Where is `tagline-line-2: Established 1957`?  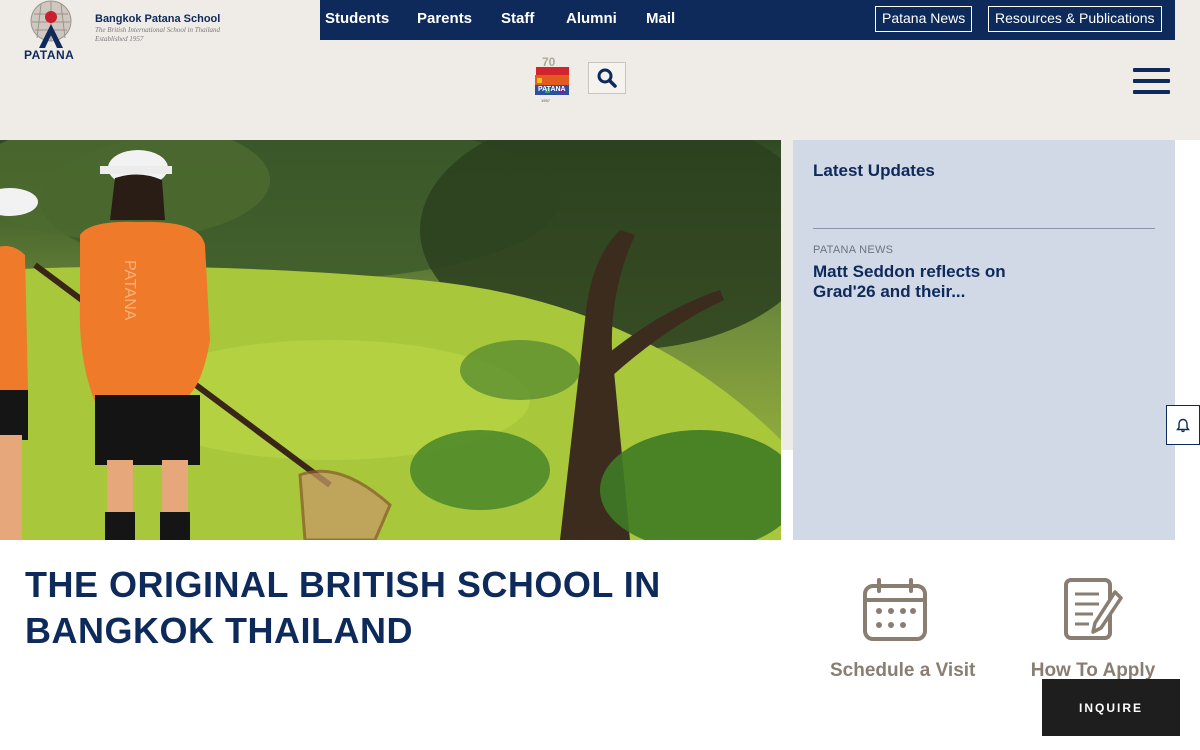 tagline-line-2: Established 1957 is located at coordinates (119, 39).